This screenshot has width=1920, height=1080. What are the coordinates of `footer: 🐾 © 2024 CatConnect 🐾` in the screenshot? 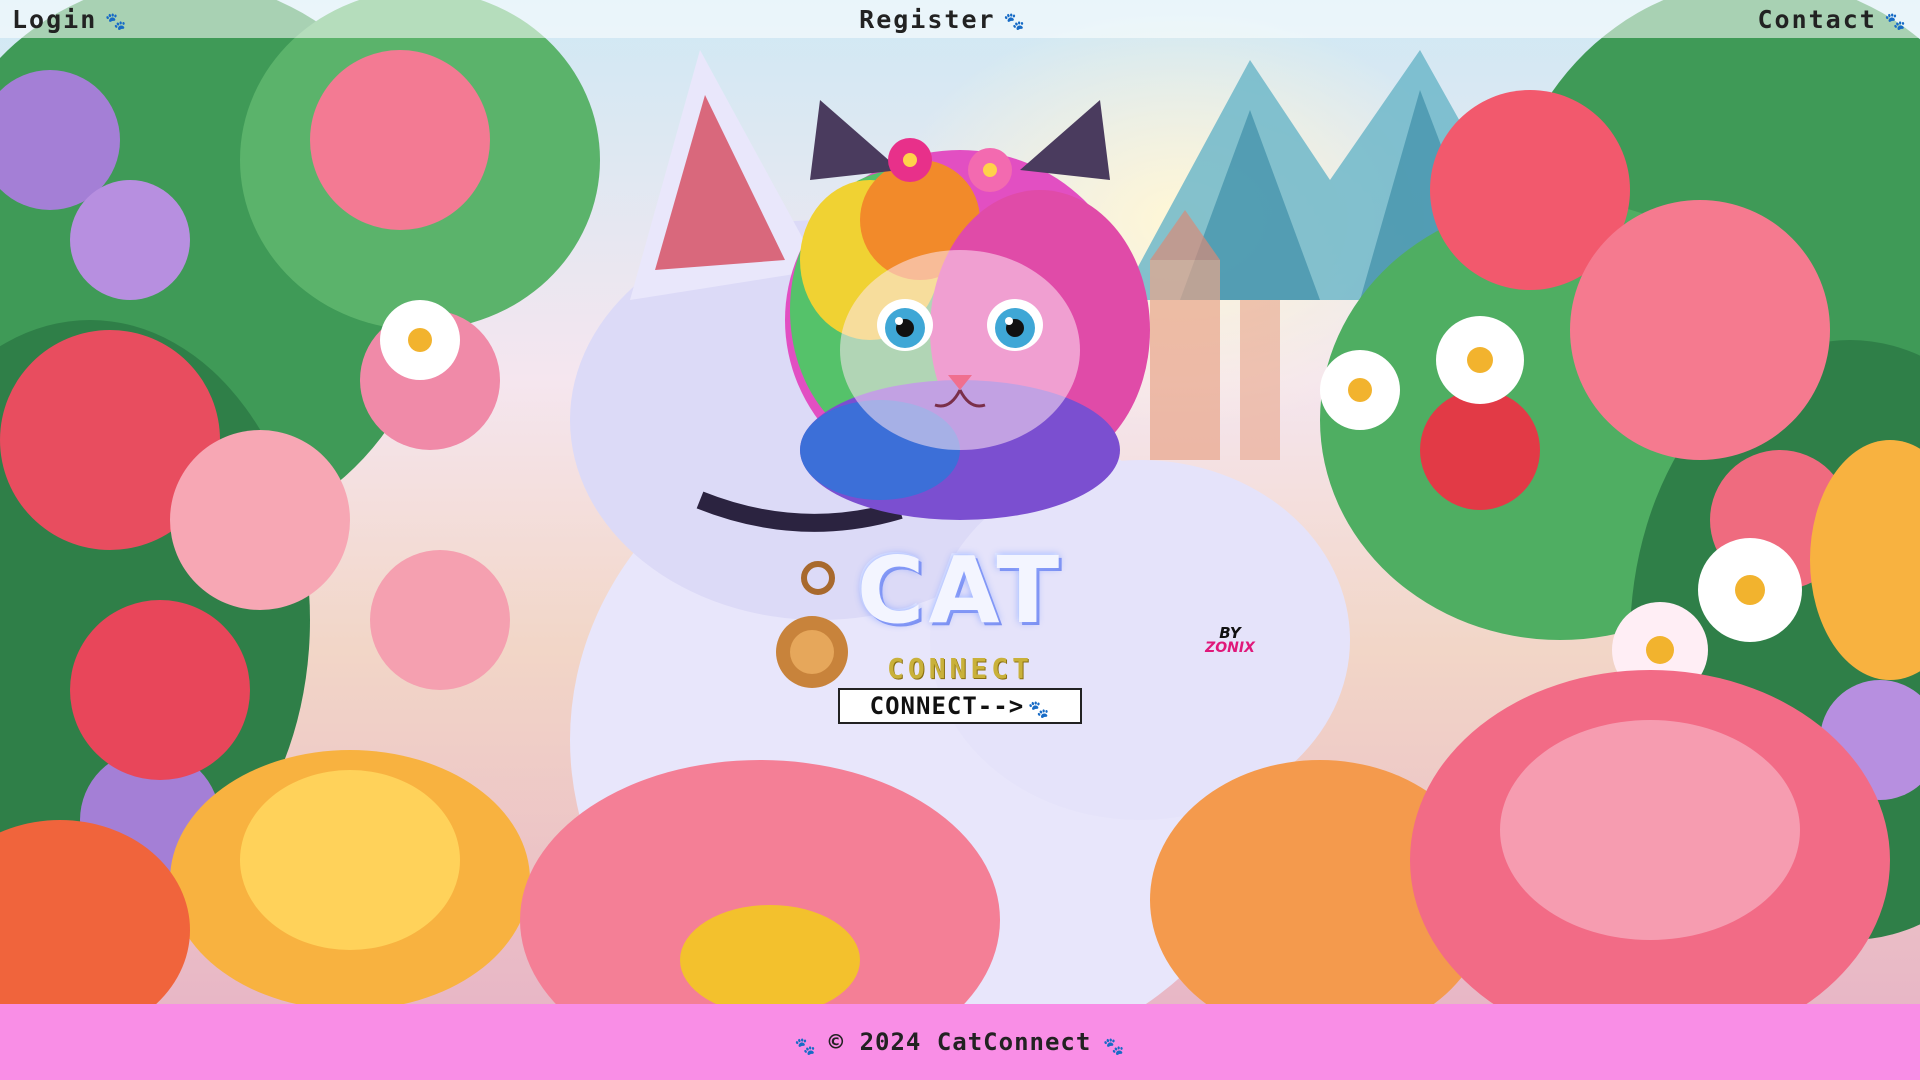 It's located at (960, 1042).